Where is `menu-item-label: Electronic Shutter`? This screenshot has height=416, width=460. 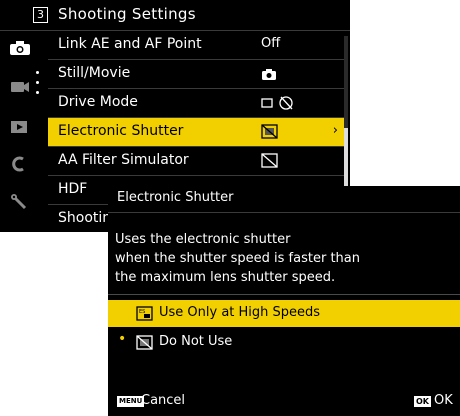
menu-item-label: Electronic Shutter is located at coordinates (121, 131).